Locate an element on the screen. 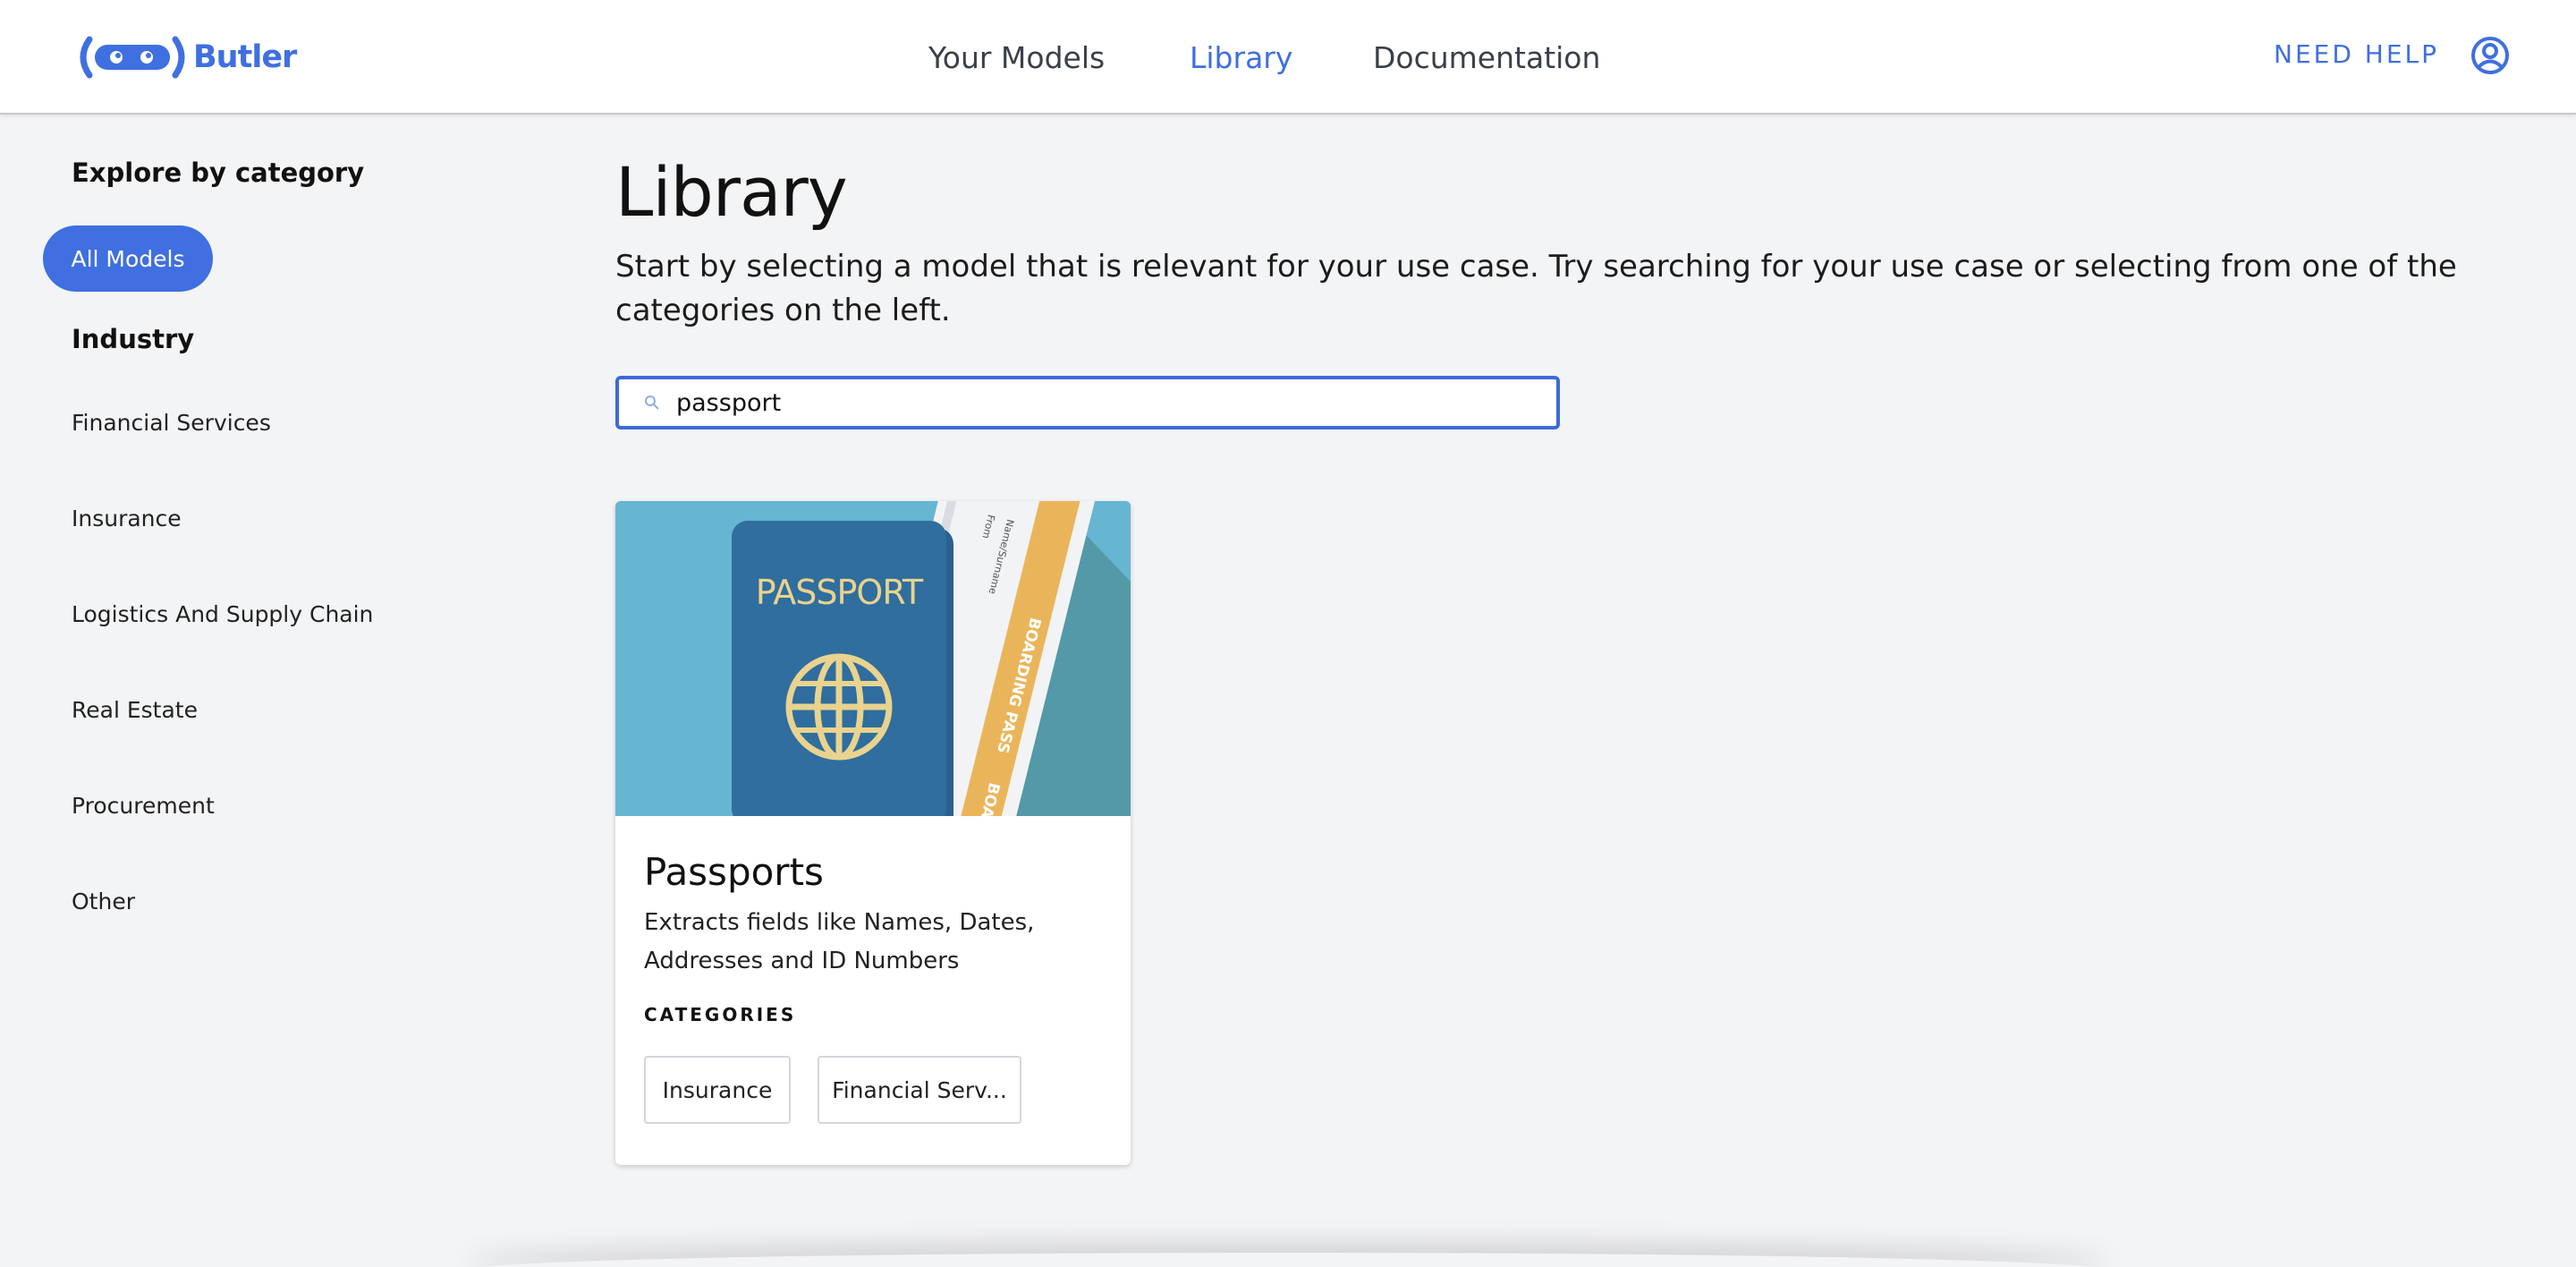 The height and width of the screenshot is (1267, 2576). bottom-shadow is located at coordinates (1288, 1260).